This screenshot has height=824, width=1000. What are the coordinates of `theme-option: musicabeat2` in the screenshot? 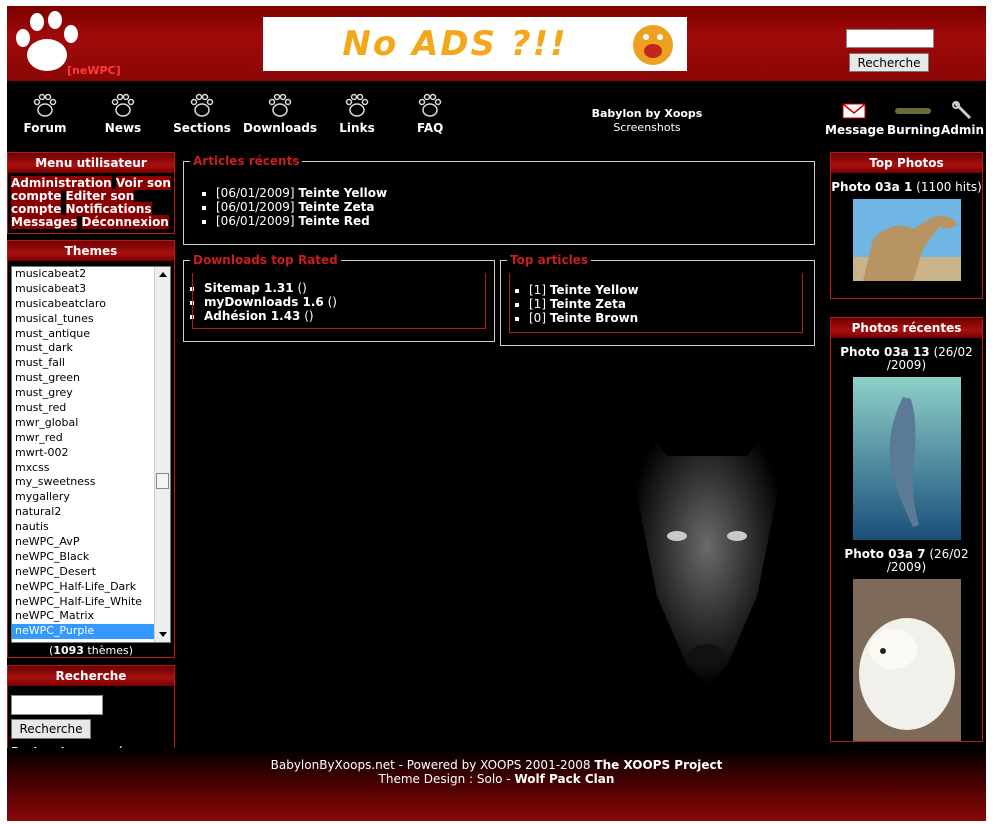 It's located at (91, 274).